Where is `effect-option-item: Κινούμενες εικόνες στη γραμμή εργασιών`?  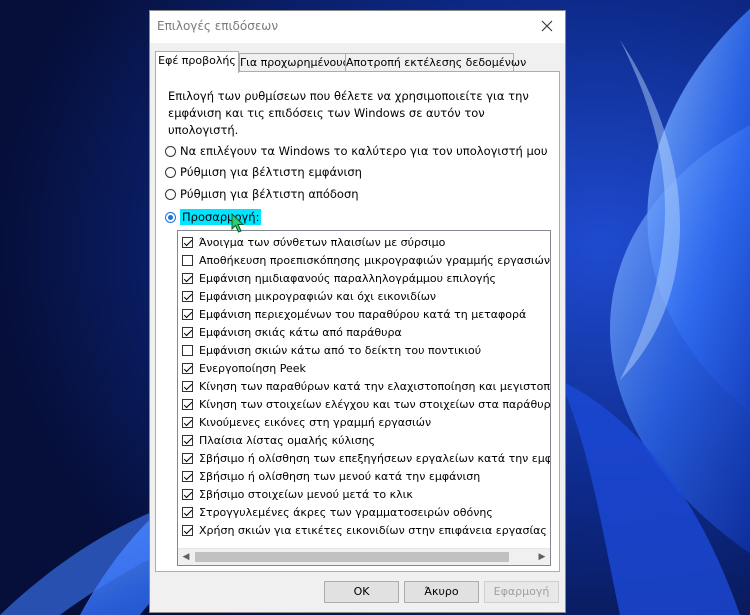
effect-option-item: Κινούμενες εικόνες στη γραμμή εργασιών is located at coordinates (306, 422).